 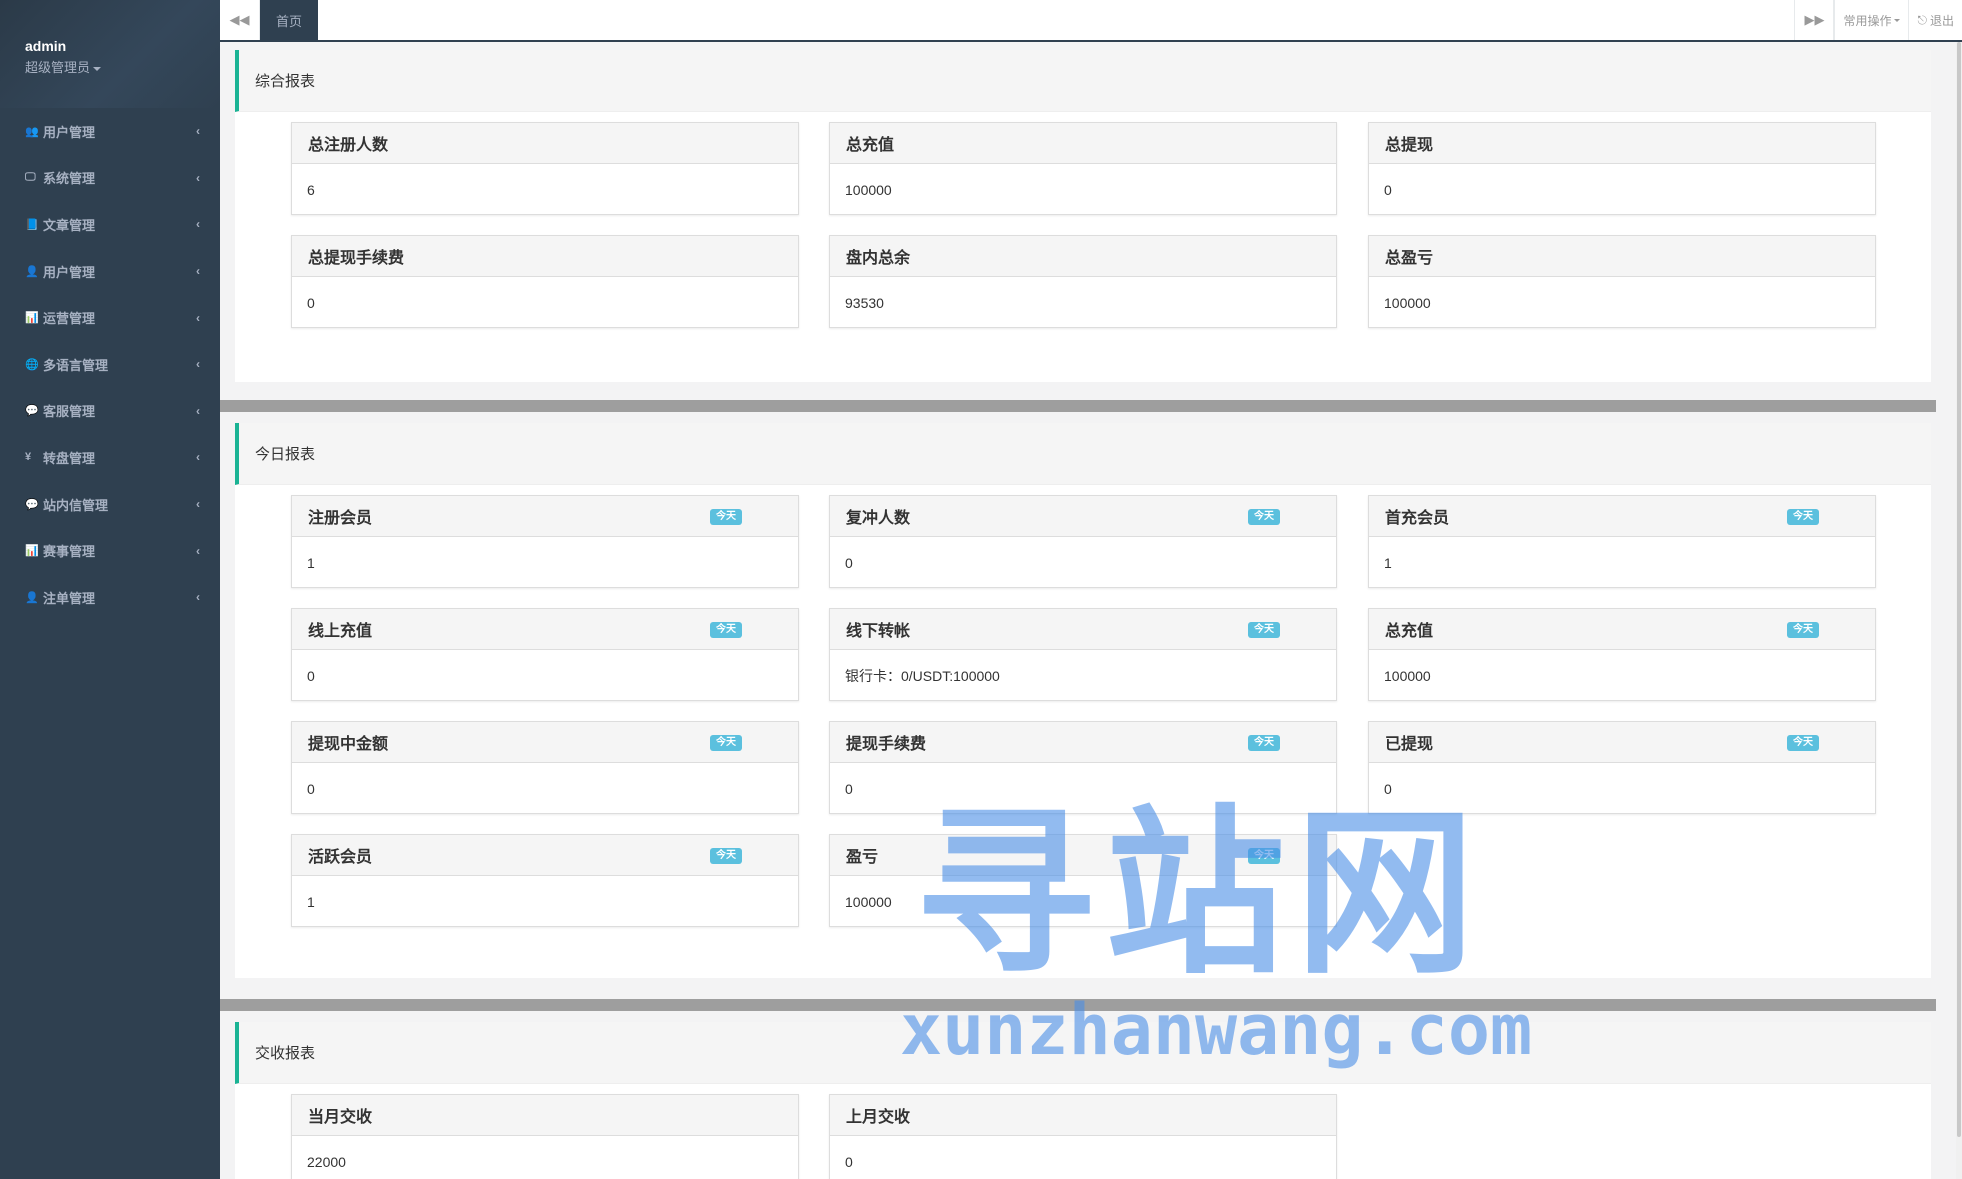 What do you see at coordinates (545, 168) in the screenshot?
I see `report-card: 总注册人数 6` at bounding box center [545, 168].